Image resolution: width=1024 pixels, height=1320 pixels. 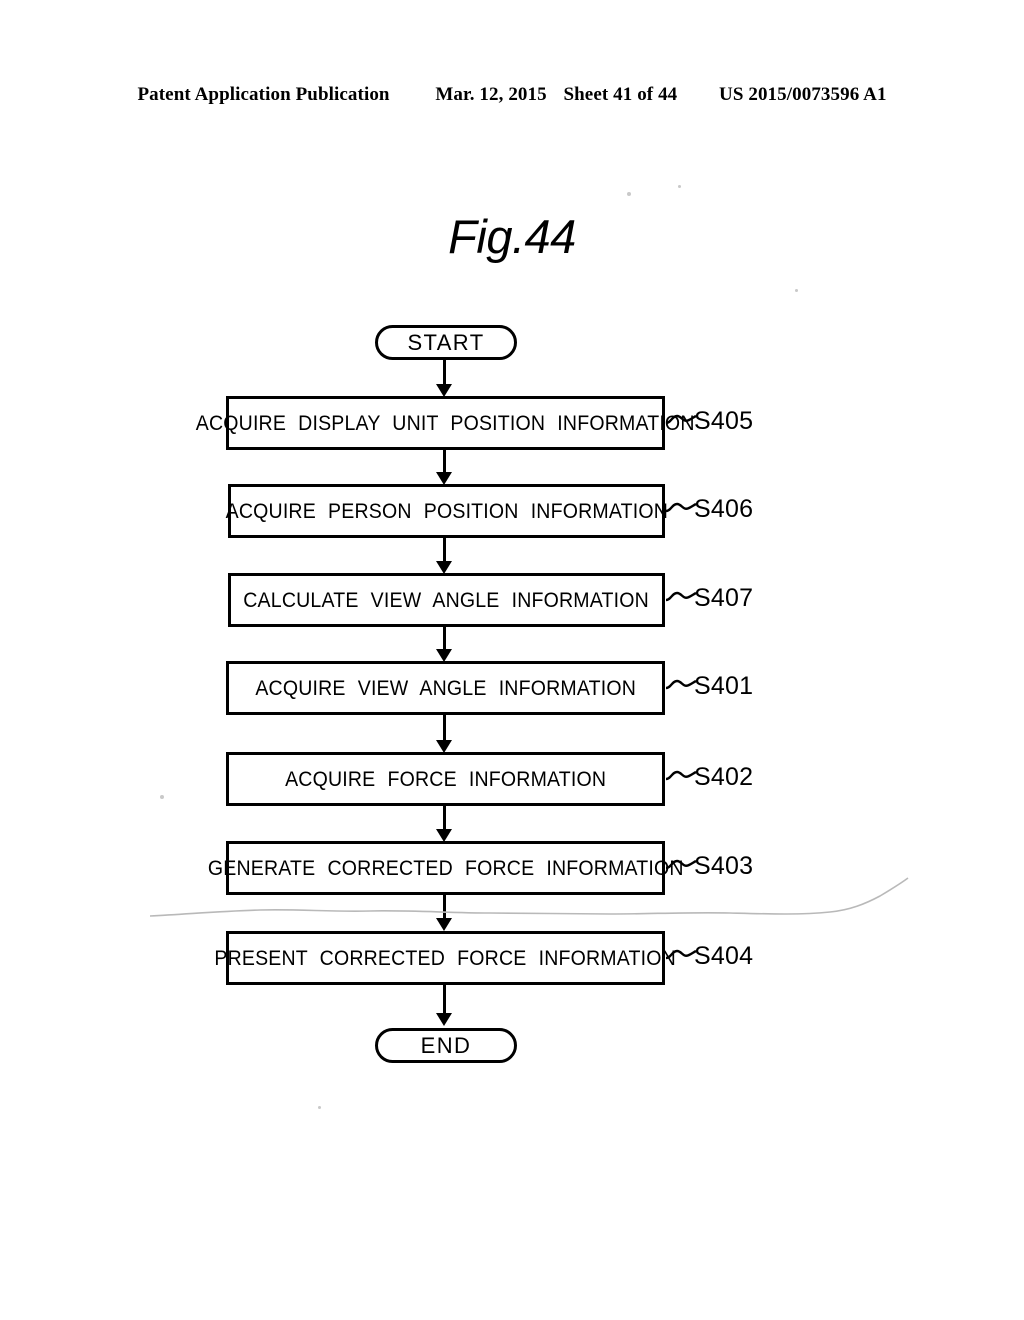 I want to click on step-4-text: ACQUIRE VIEW ANGLE INFORMATION, so click(x=445, y=688).